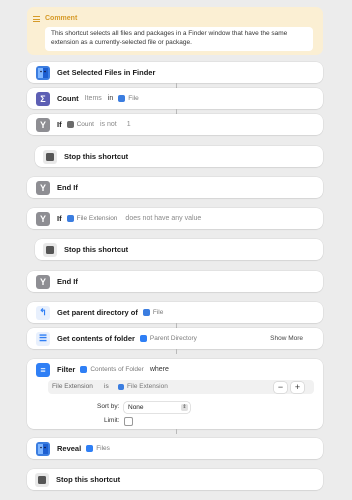 This screenshot has width=352, height=500. I want to click on count-type-param: Items, so click(93, 98).